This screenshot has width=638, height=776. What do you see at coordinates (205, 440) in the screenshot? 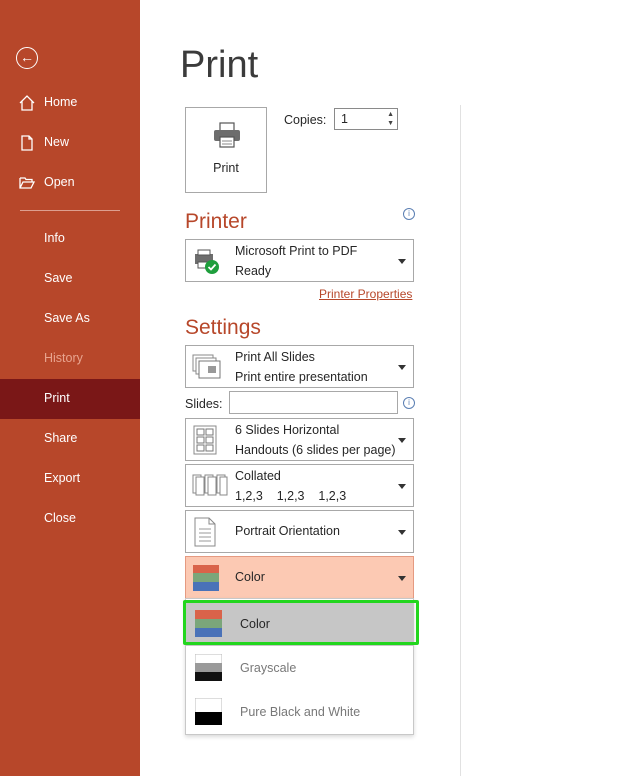
I see `handout-layout-icon` at bounding box center [205, 440].